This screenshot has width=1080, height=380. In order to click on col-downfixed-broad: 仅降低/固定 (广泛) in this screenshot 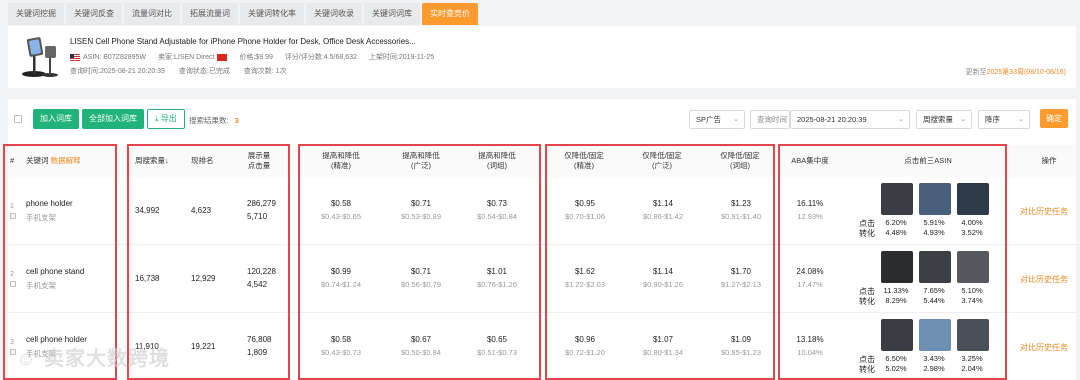, I will do `click(662, 160)`.